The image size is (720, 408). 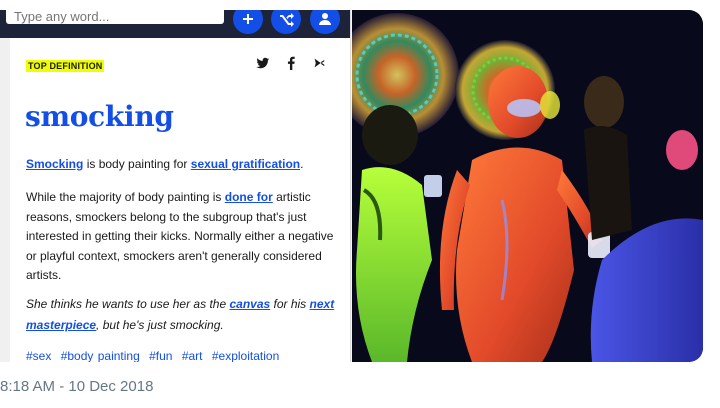 What do you see at coordinates (61, 325) in the screenshot?
I see `link-masterpiece: masterpiece` at bounding box center [61, 325].